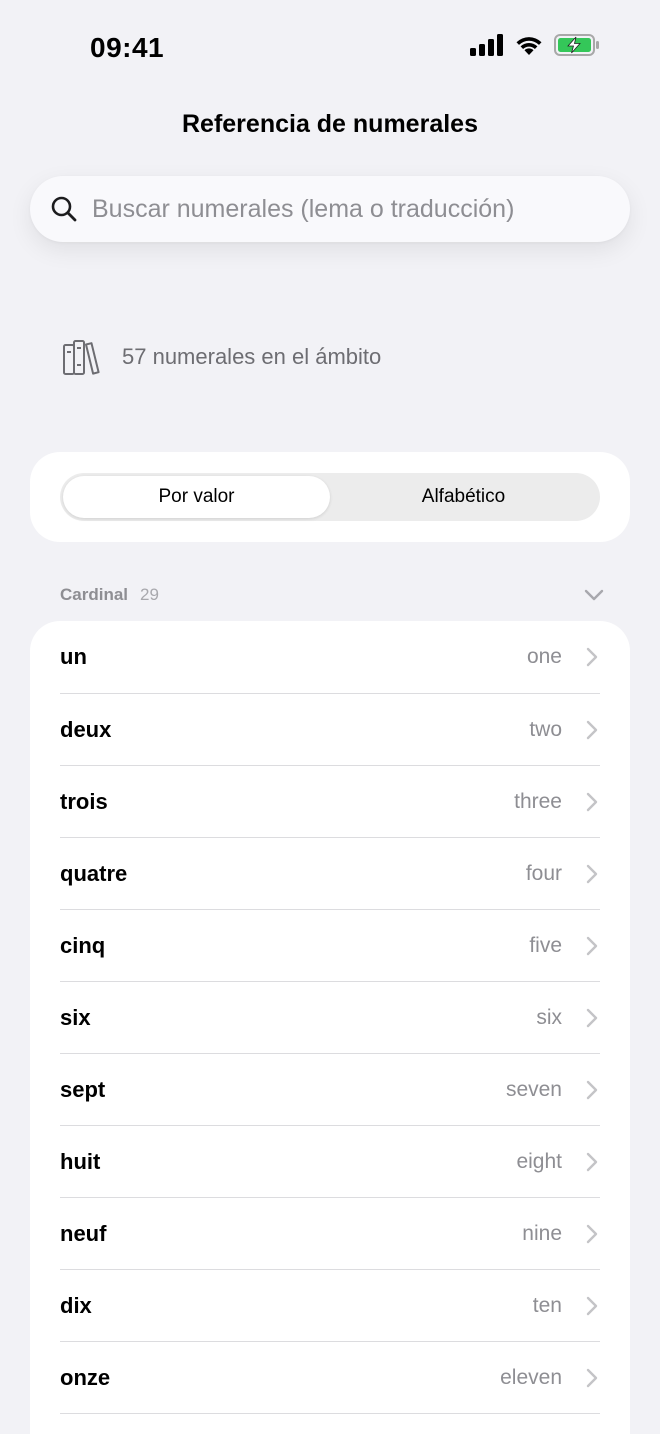  Describe the element at coordinates (463, 497) in the screenshot. I see `segment-alphabetical: Alfabético` at that location.